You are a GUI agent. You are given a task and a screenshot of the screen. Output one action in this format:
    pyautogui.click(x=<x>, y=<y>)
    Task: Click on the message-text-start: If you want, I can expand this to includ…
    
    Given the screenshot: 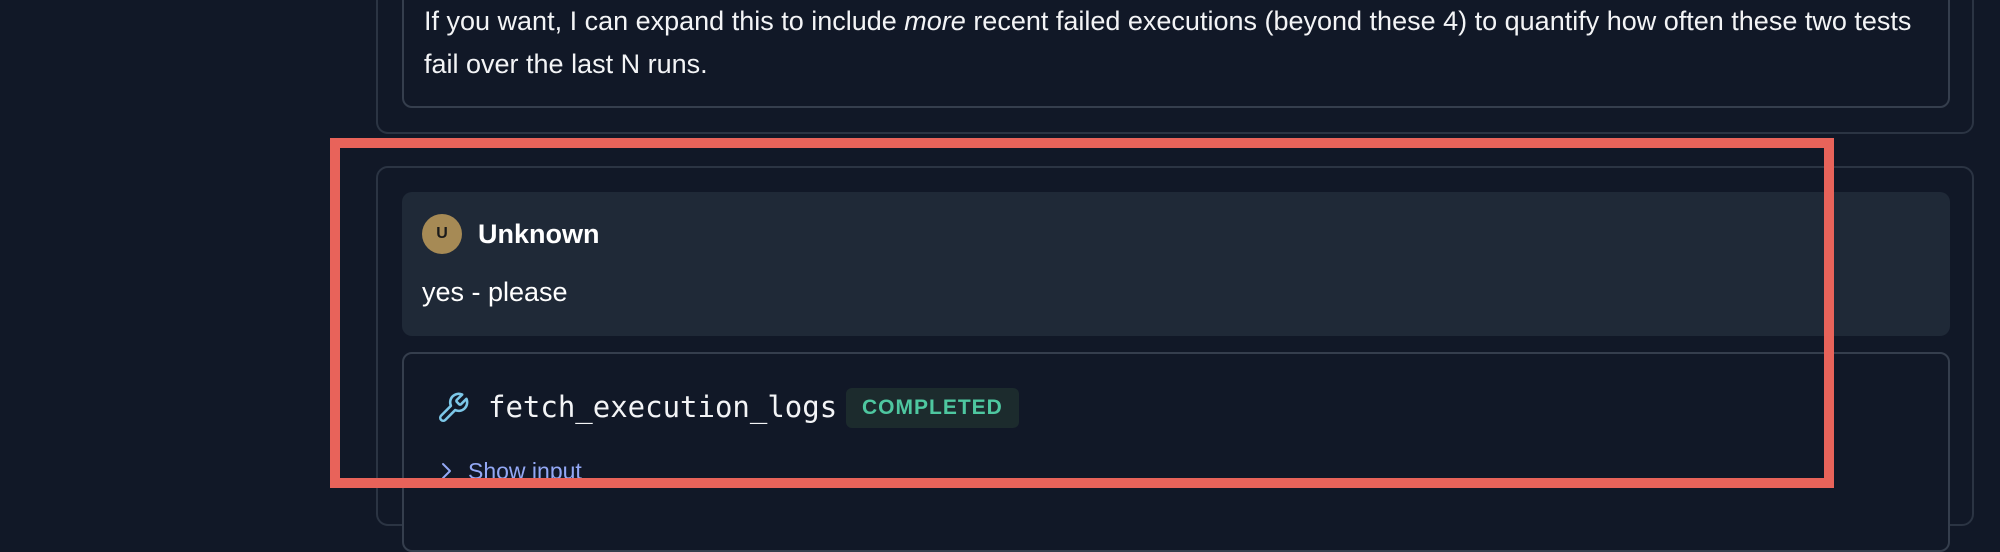 What is the action you would take?
    pyautogui.click(x=664, y=21)
    